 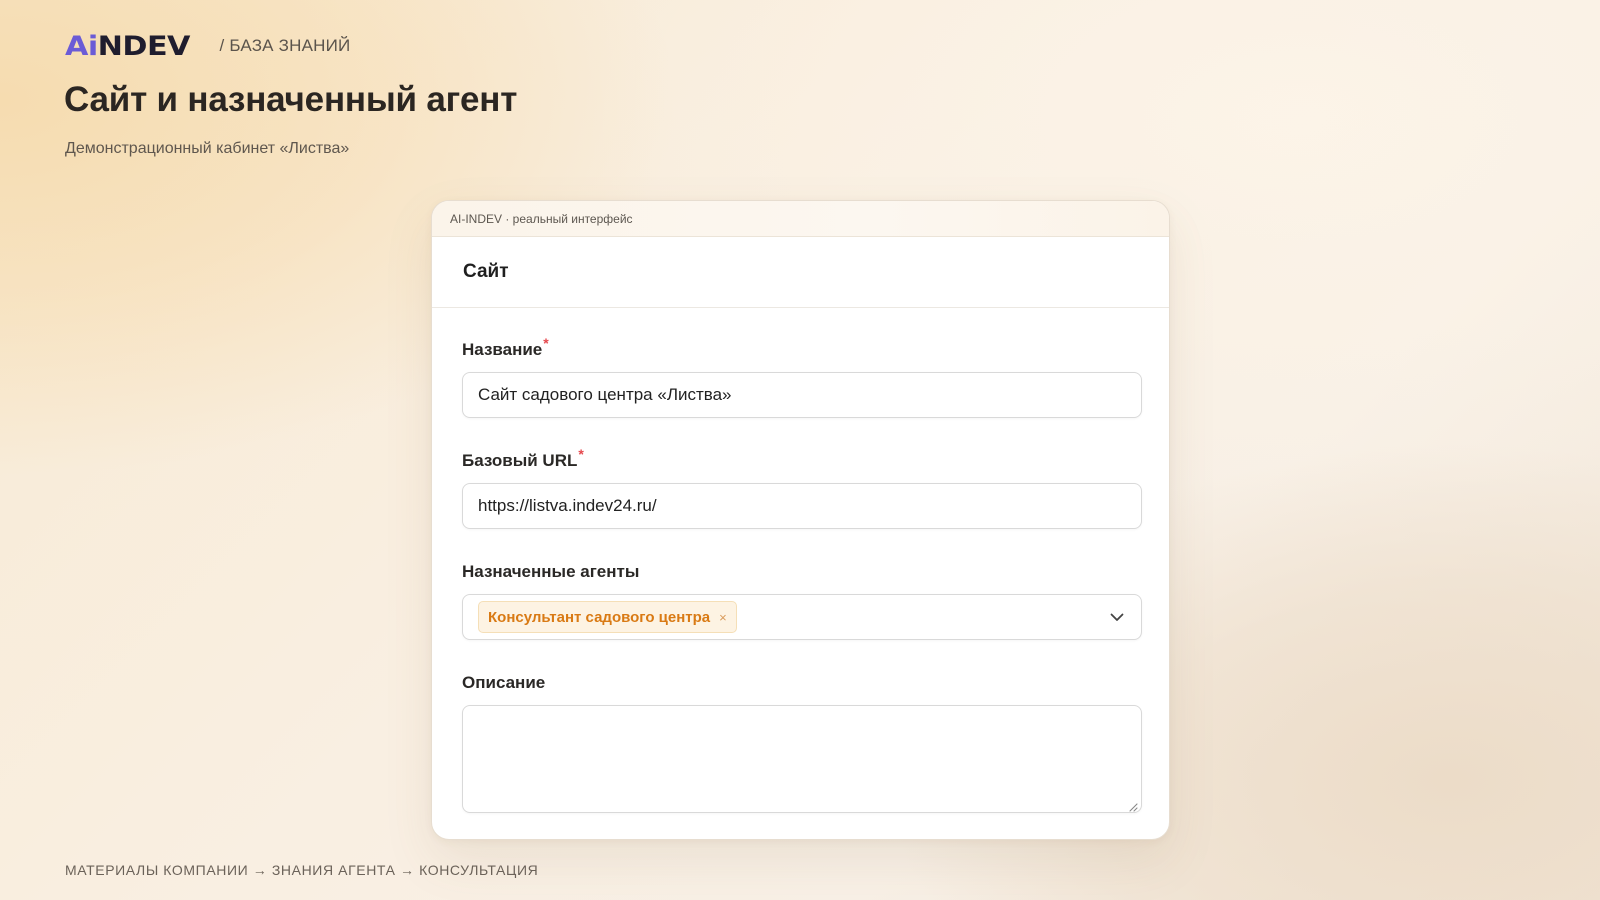 What do you see at coordinates (551, 571) in the screenshot?
I see `agents-label-text: Назначенные агенты` at bounding box center [551, 571].